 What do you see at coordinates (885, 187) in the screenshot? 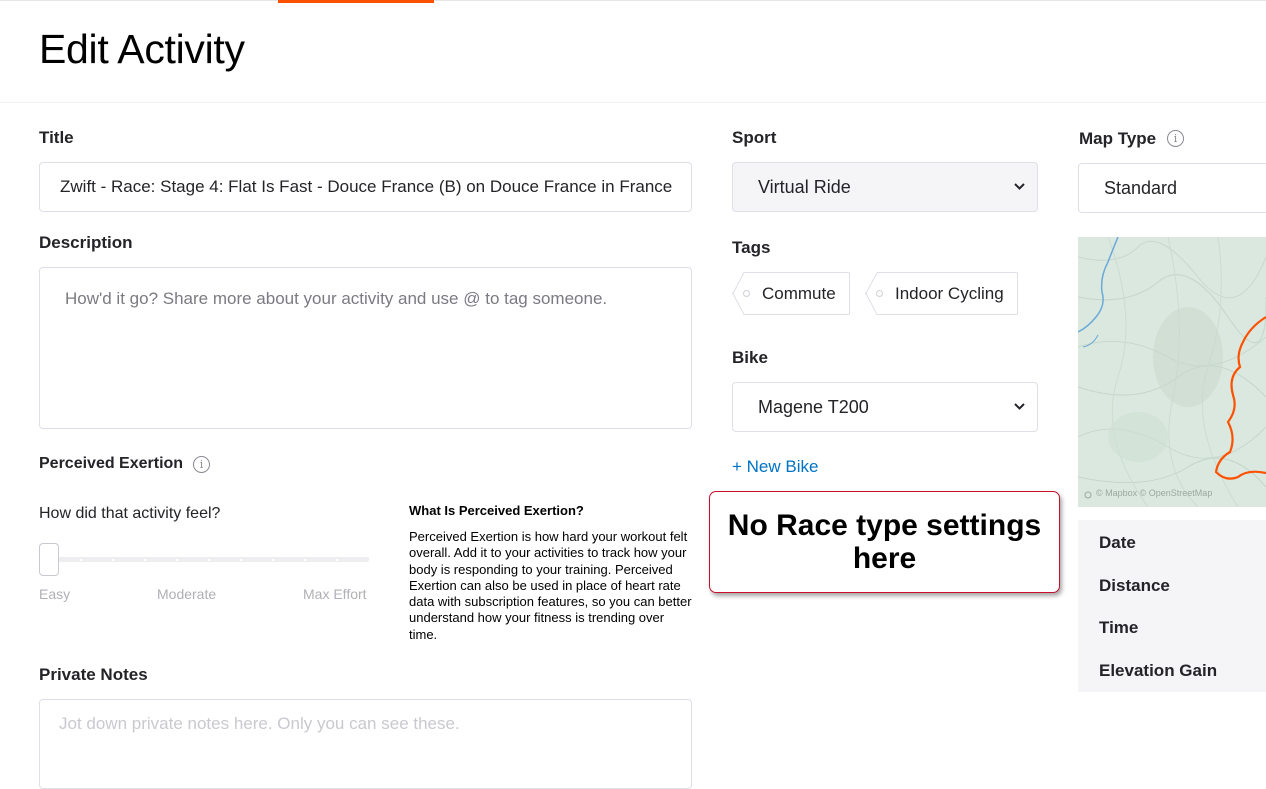
I see `sport-select: Virtual Ride` at bounding box center [885, 187].